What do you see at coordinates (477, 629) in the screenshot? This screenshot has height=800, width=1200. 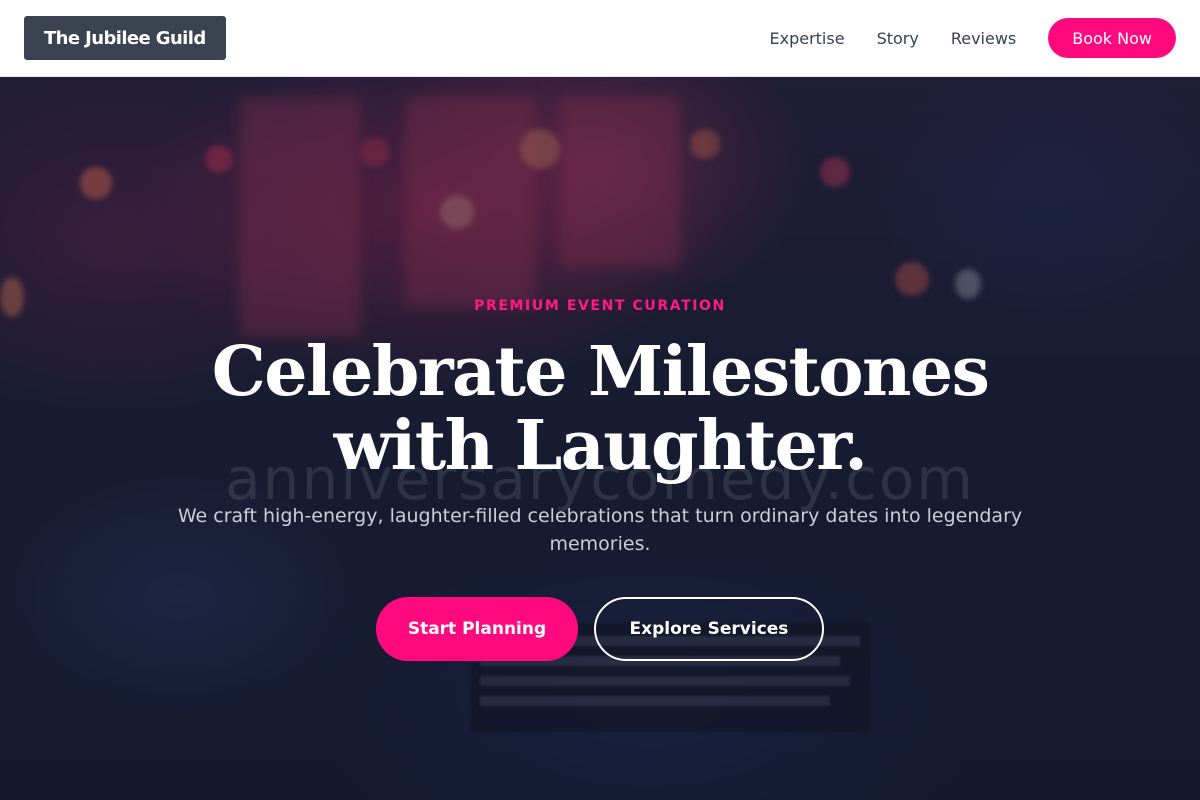 I see `start-planning-button: Start Planning` at bounding box center [477, 629].